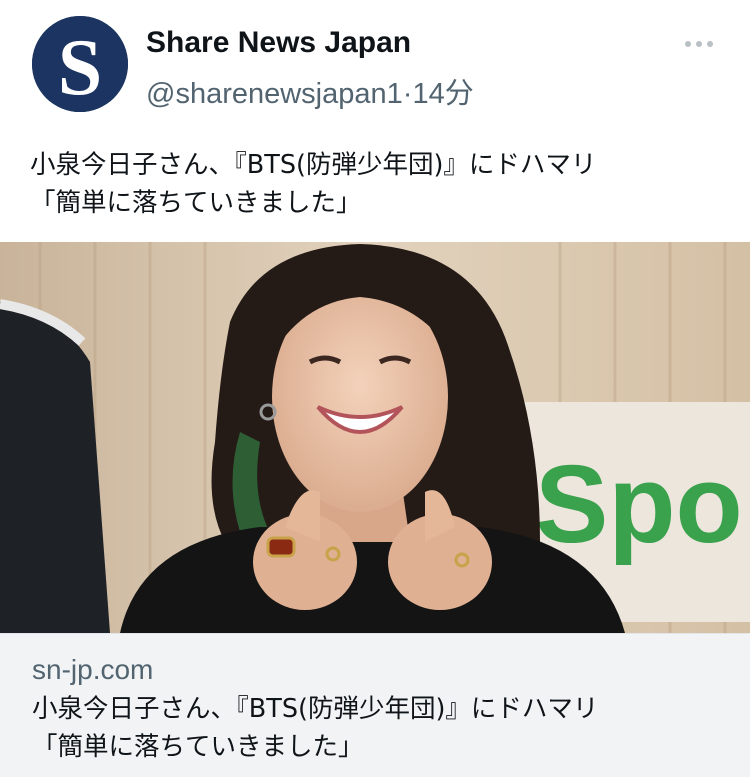 Image resolution: width=750 pixels, height=777 pixels. What do you see at coordinates (80, 68) in the screenshot?
I see `svg-text: S` at bounding box center [80, 68].